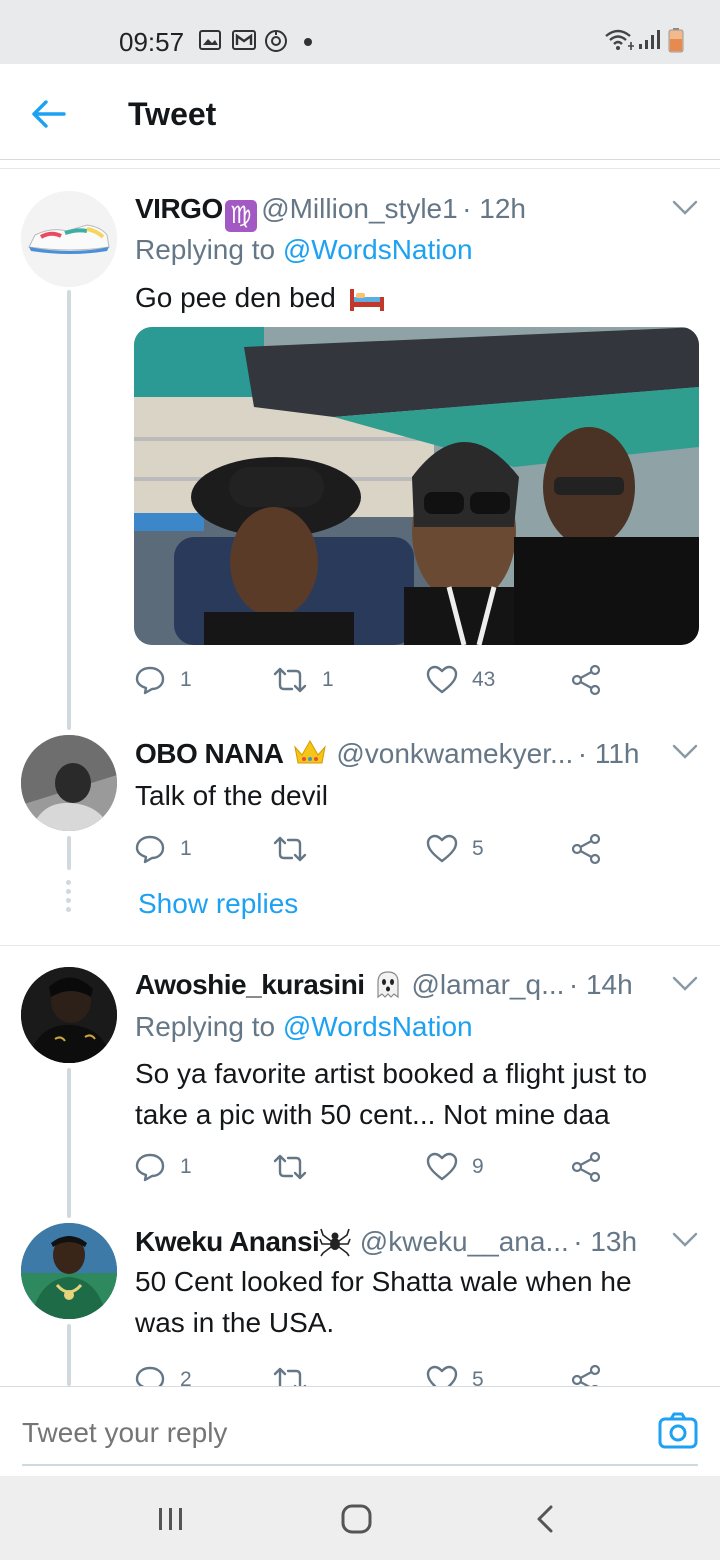  I want to click on avatar-kweku, so click(69, 1271).